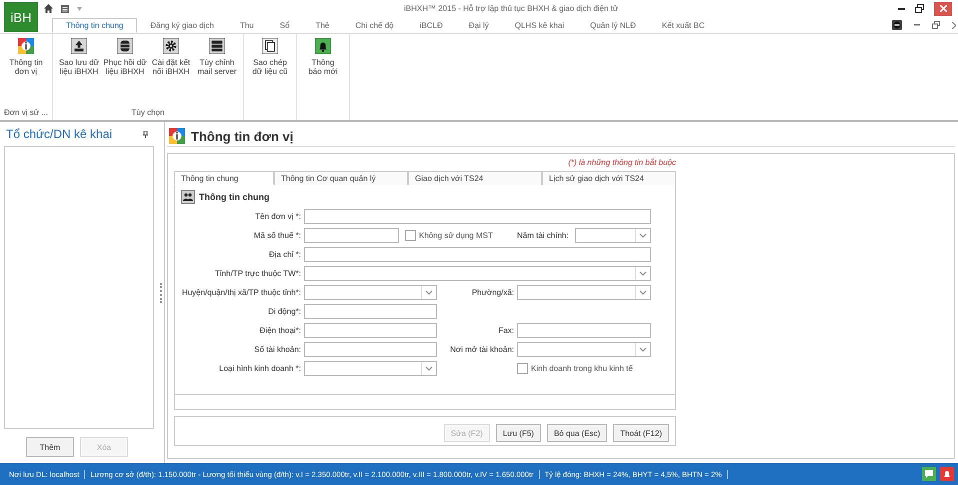  What do you see at coordinates (145, 134) in the screenshot?
I see `pin-icon` at bounding box center [145, 134].